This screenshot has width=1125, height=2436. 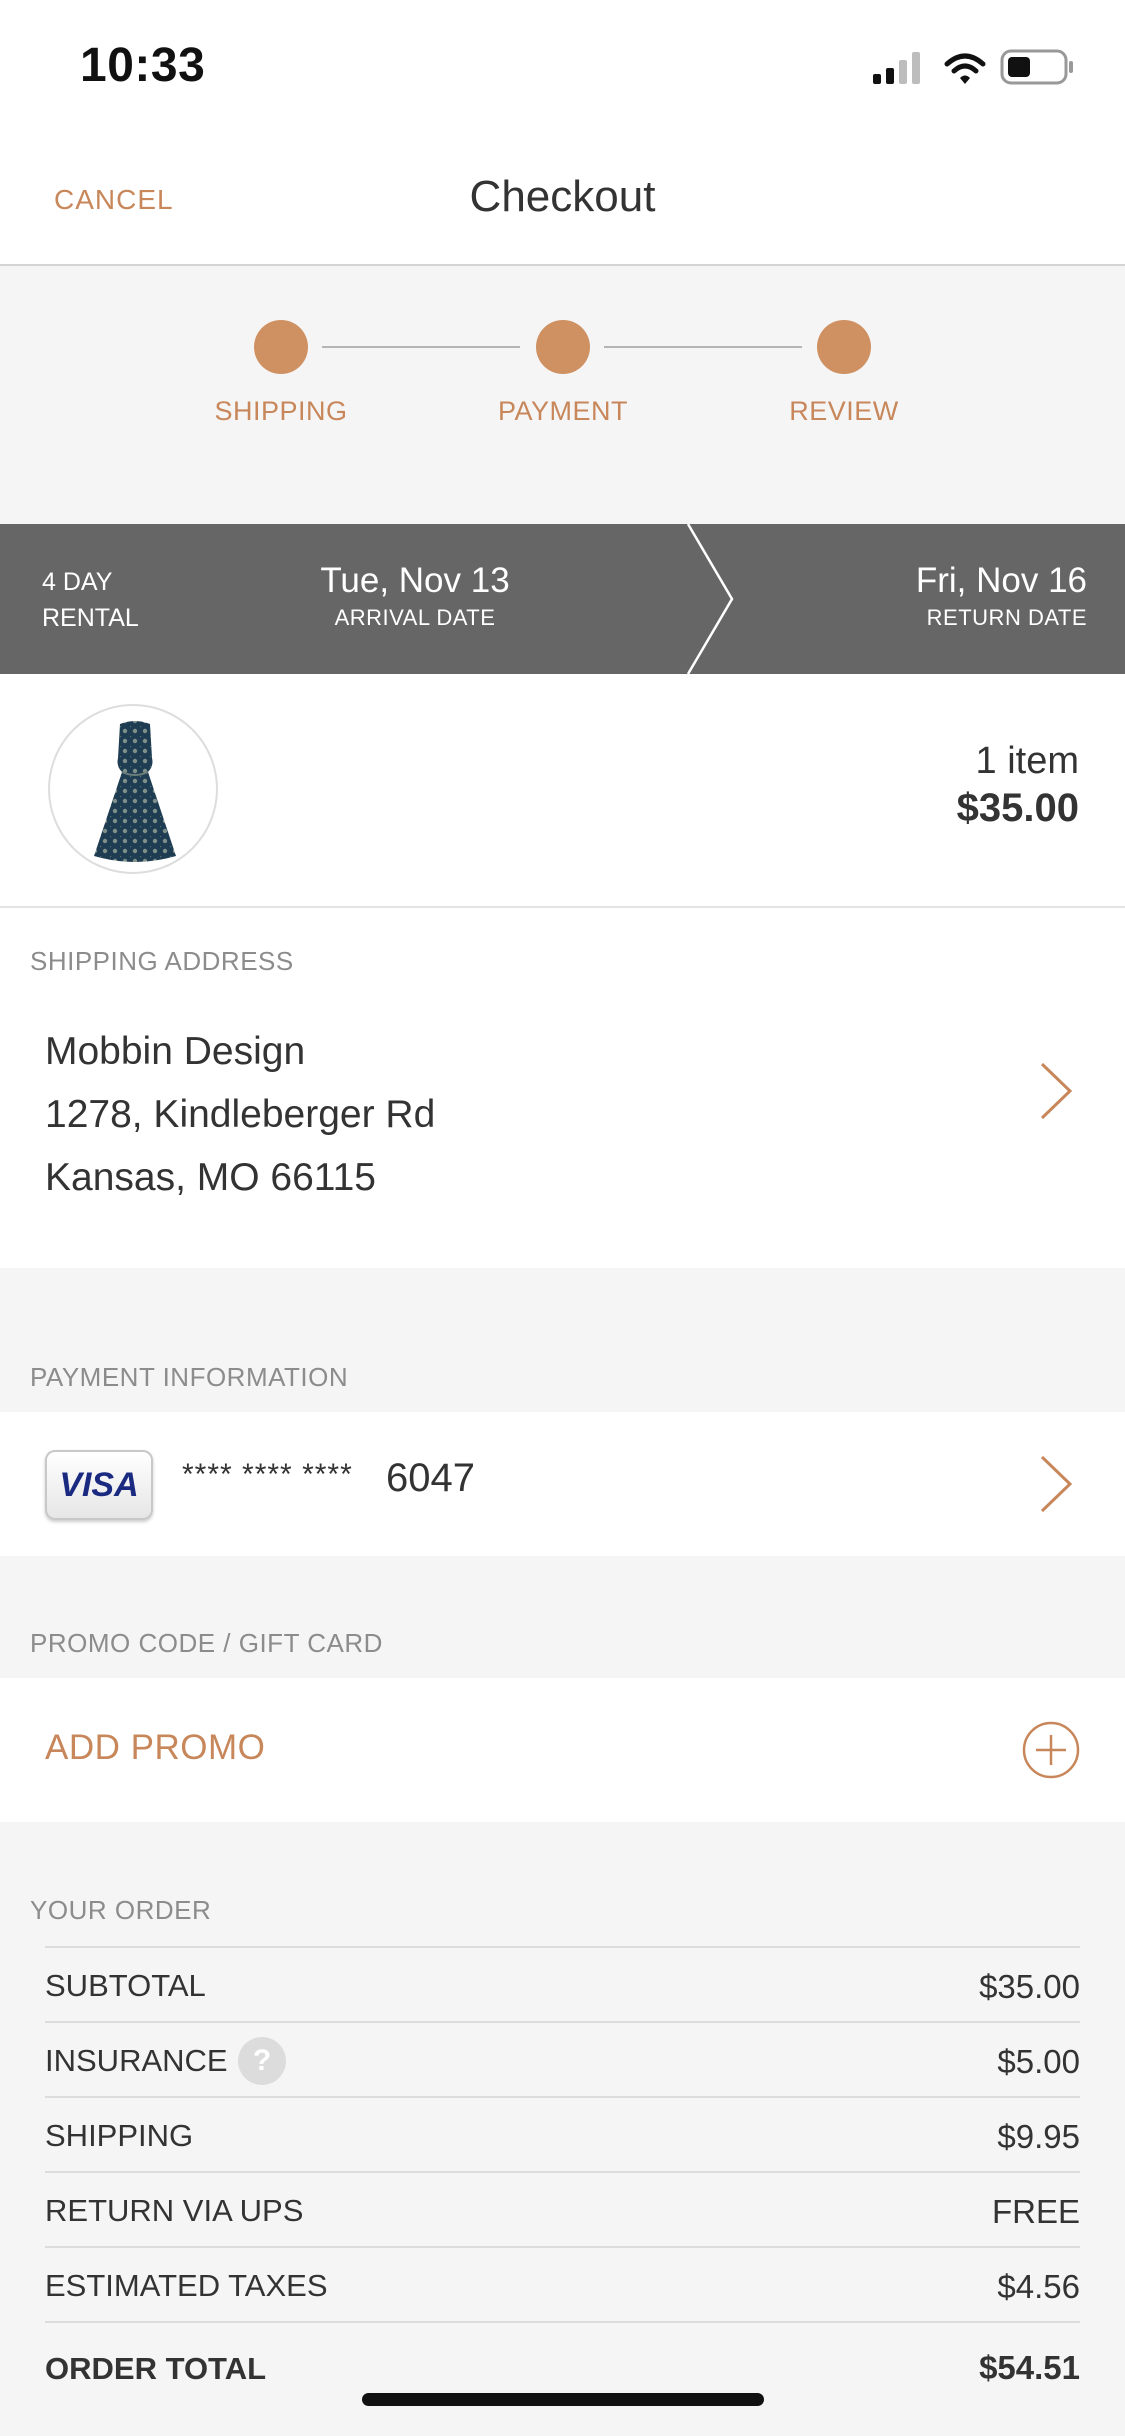 What do you see at coordinates (210, 1177) in the screenshot?
I see `address-city: Kansas, MO 66115` at bounding box center [210, 1177].